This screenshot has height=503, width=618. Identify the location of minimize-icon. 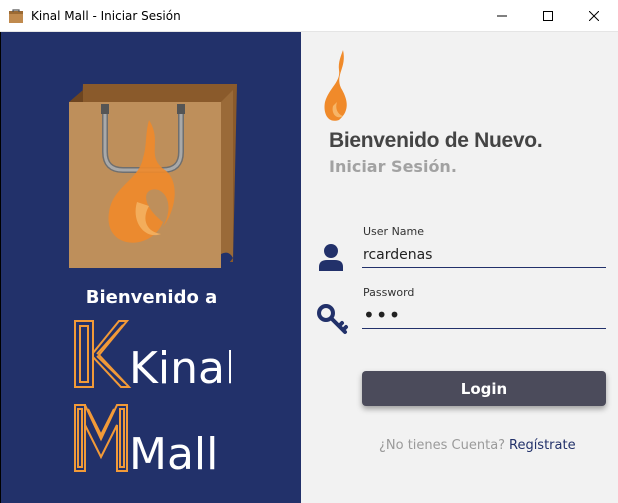
(502, 16).